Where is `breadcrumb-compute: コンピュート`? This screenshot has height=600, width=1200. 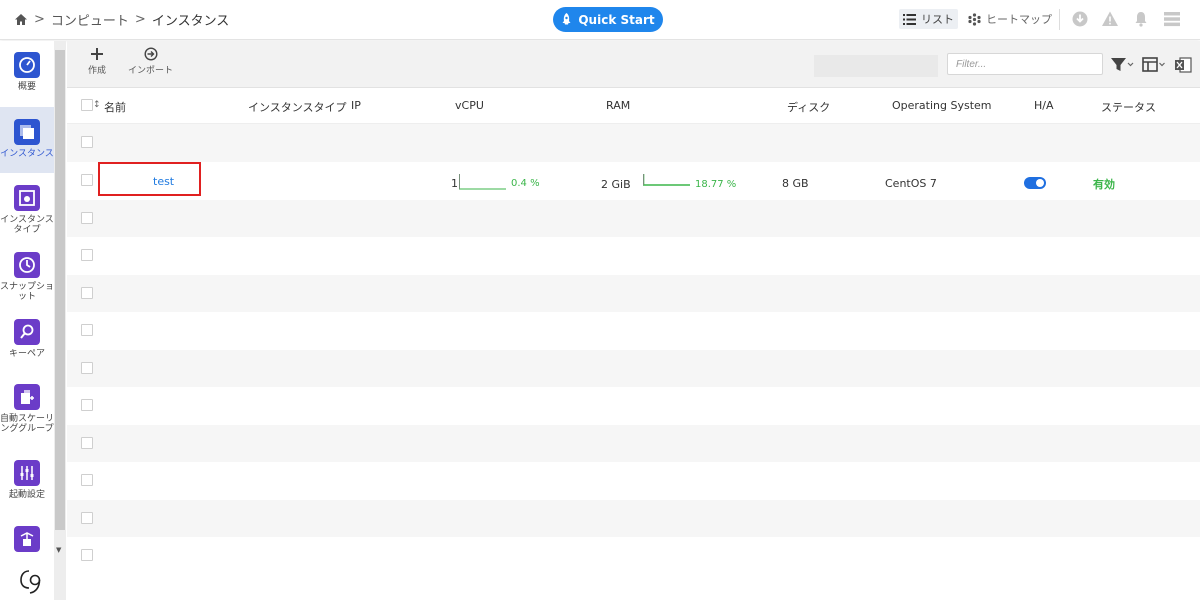 breadcrumb-compute: コンピュート is located at coordinates (90, 19).